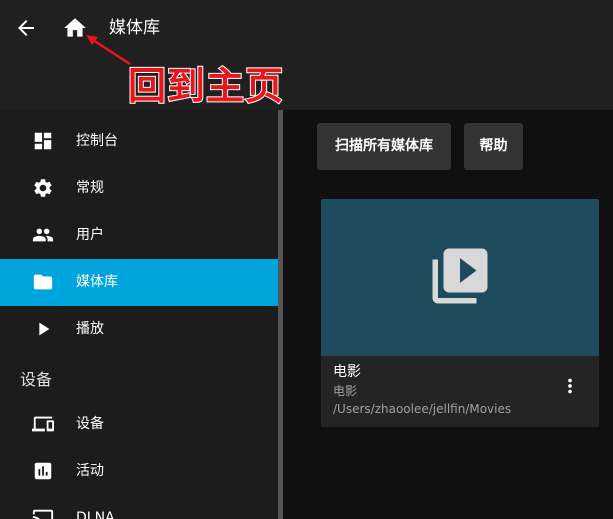 The width and height of the screenshot is (613, 519). Describe the element at coordinates (43, 514) in the screenshot. I see `dlna-icon` at that location.